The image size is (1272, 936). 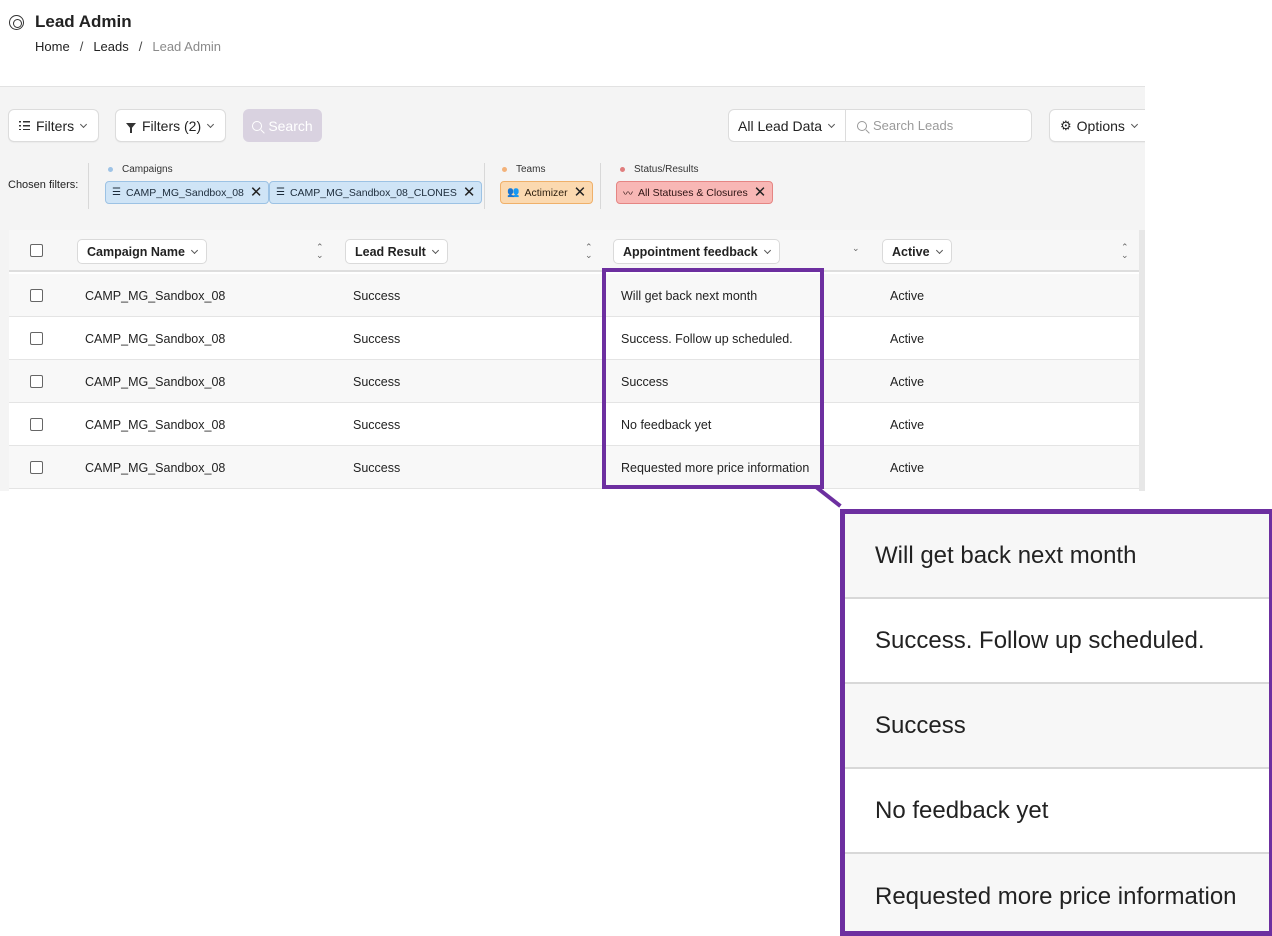 I want to click on select-all-checkbox, so click(x=36, y=250).